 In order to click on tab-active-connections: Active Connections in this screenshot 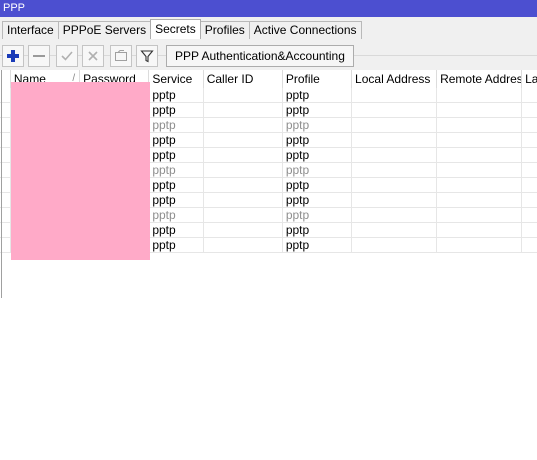, I will do `click(305, 30)`.